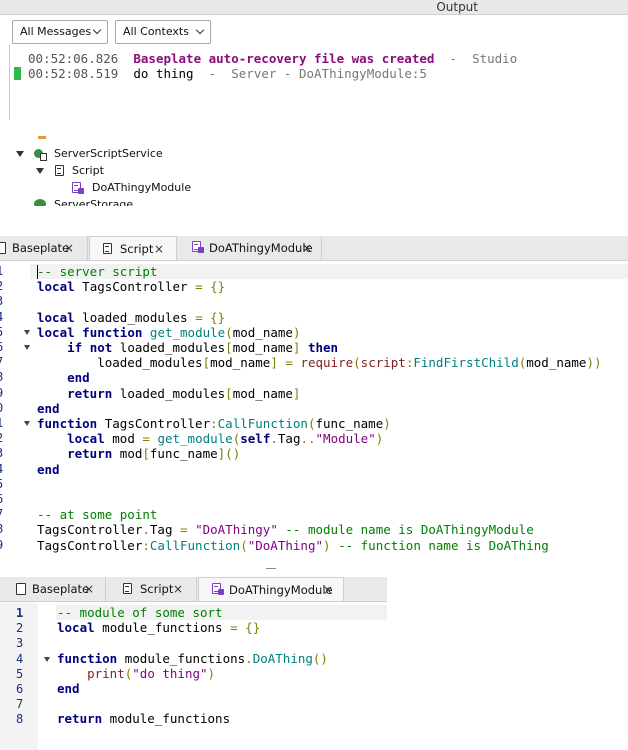  I want to click on code-line: -- at some point, so click(97, 514).